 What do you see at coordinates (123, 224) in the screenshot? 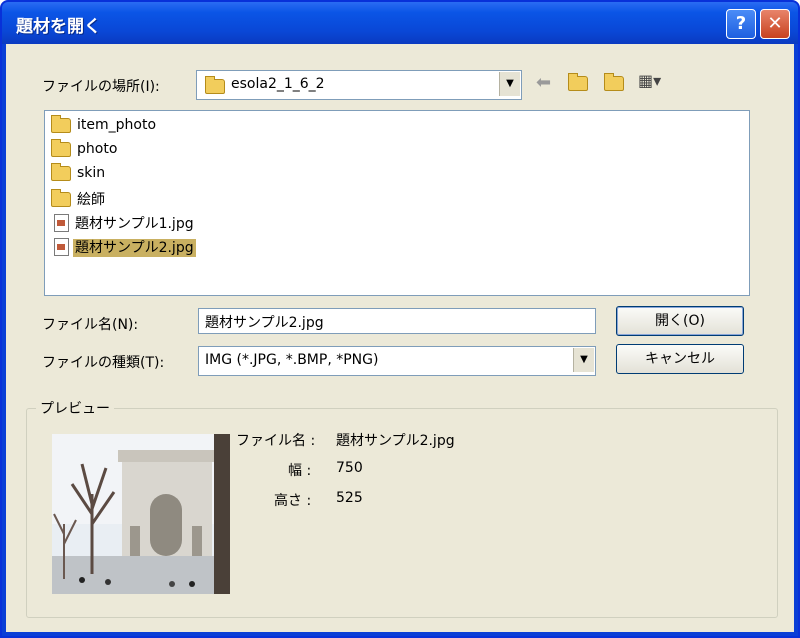
I see `list-item: 題材サンプル1.jpg` at bounding box center [123, 224].